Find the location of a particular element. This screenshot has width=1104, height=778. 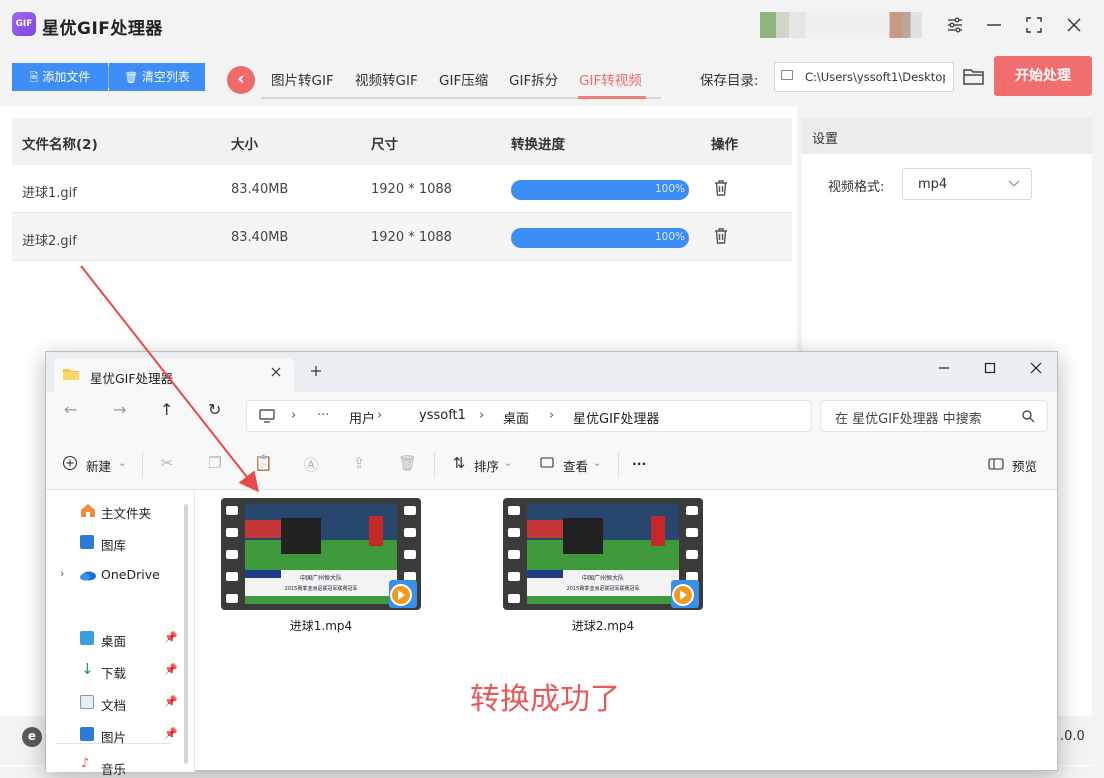

nav-item-documents: 文档 is located at coordinates (113, 704).